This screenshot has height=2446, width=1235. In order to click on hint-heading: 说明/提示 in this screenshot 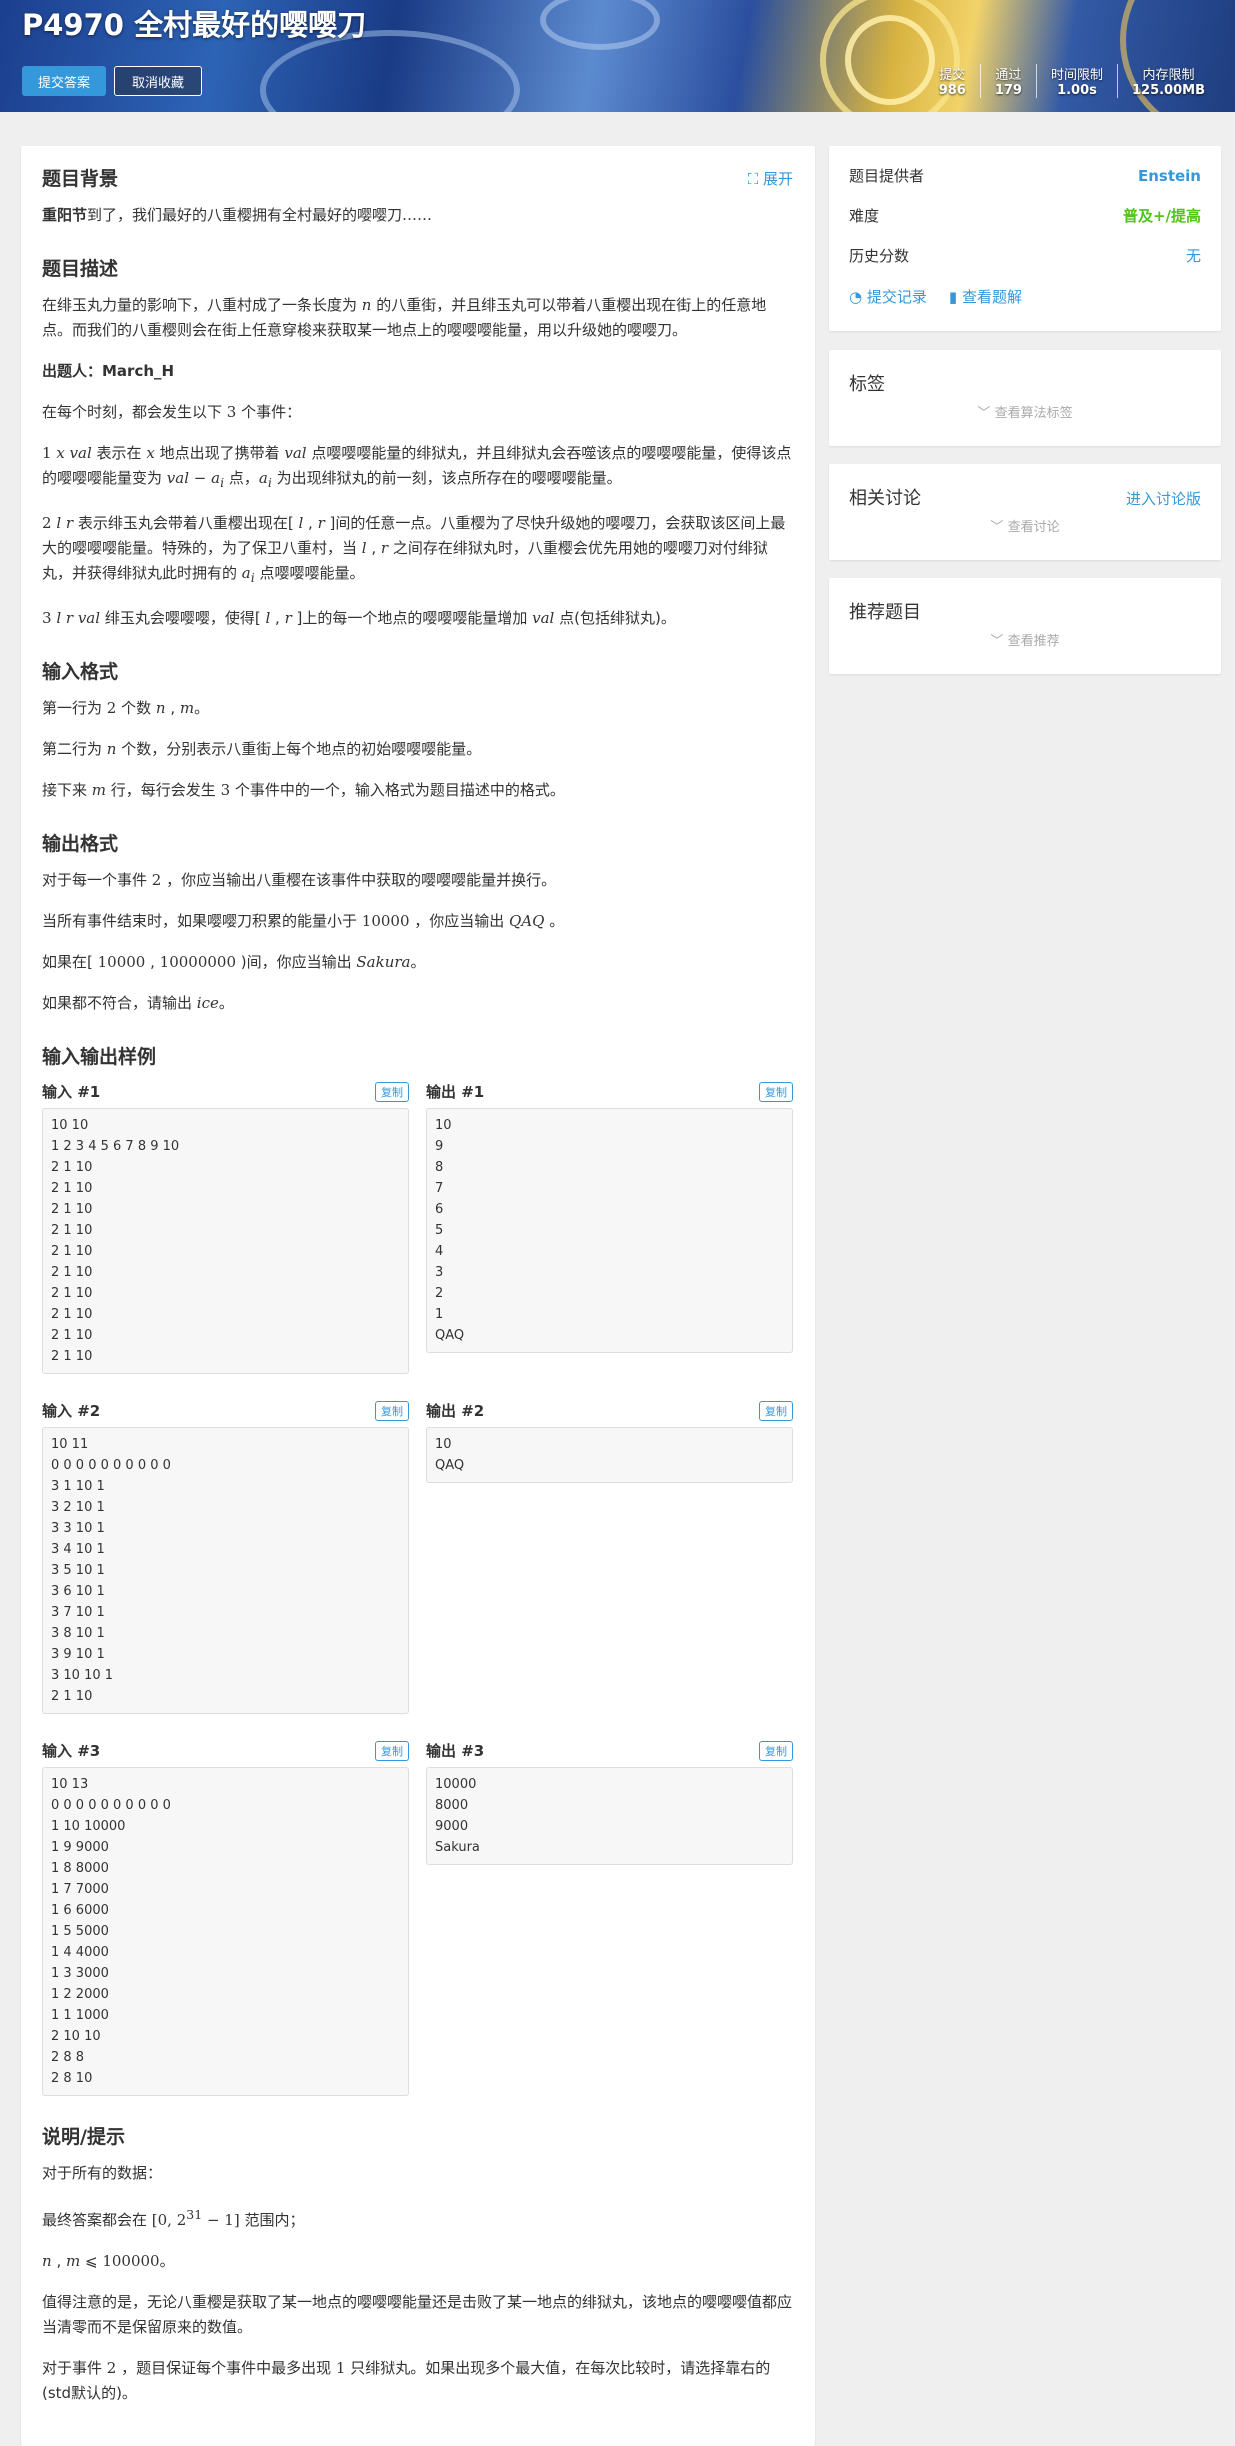, I will do `click(83, 2137)`.